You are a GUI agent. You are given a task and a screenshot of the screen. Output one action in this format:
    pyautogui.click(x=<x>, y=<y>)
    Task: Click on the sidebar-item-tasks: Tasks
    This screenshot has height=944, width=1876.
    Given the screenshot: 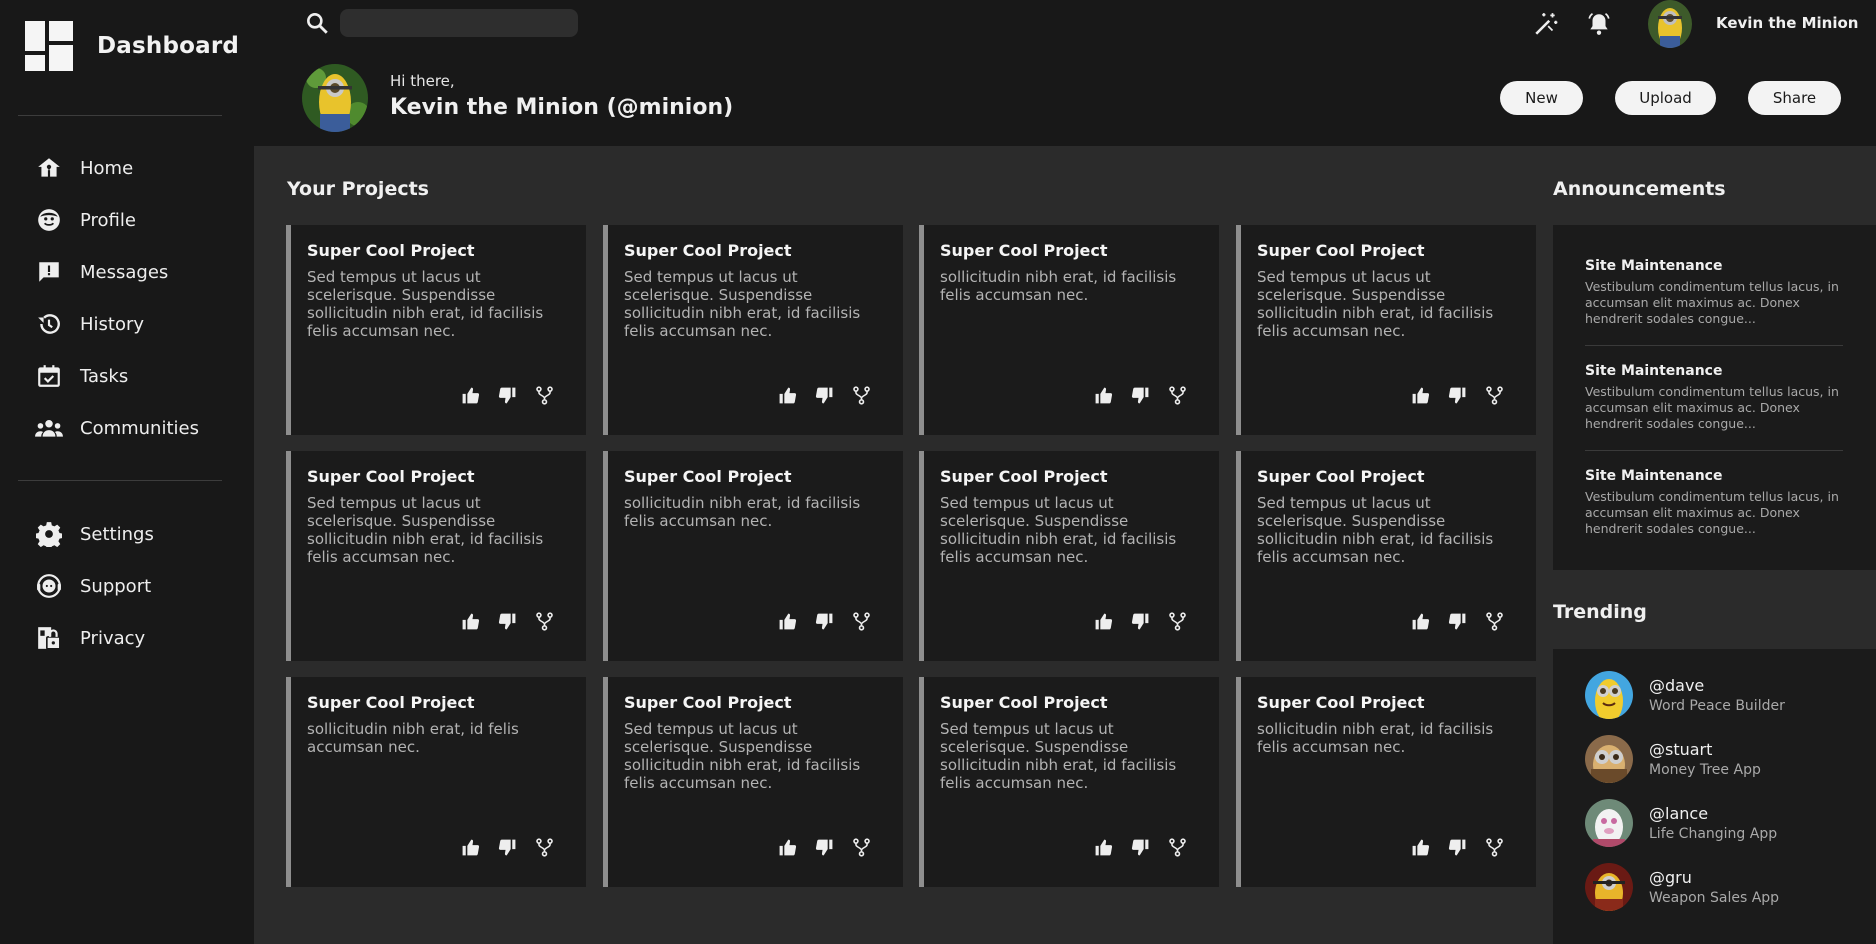 What is the action you would take?
    pyautogui.click(x=81, y=376)
    